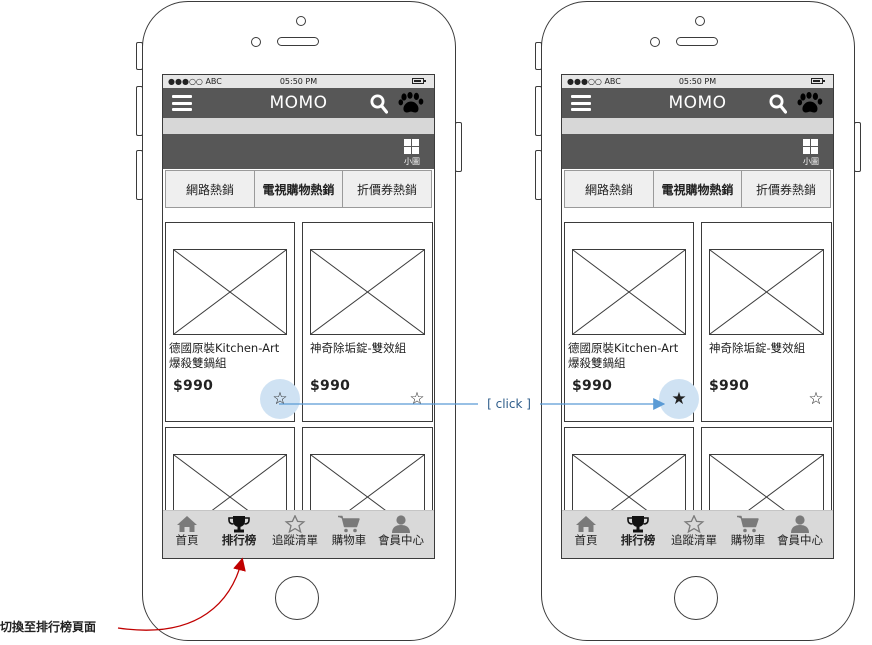  I want to click on star-filled-icon: ★, so click(679, 399).